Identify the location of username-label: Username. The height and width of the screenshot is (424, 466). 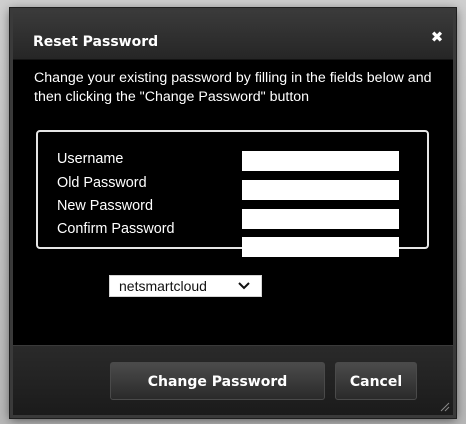
(90, 159).